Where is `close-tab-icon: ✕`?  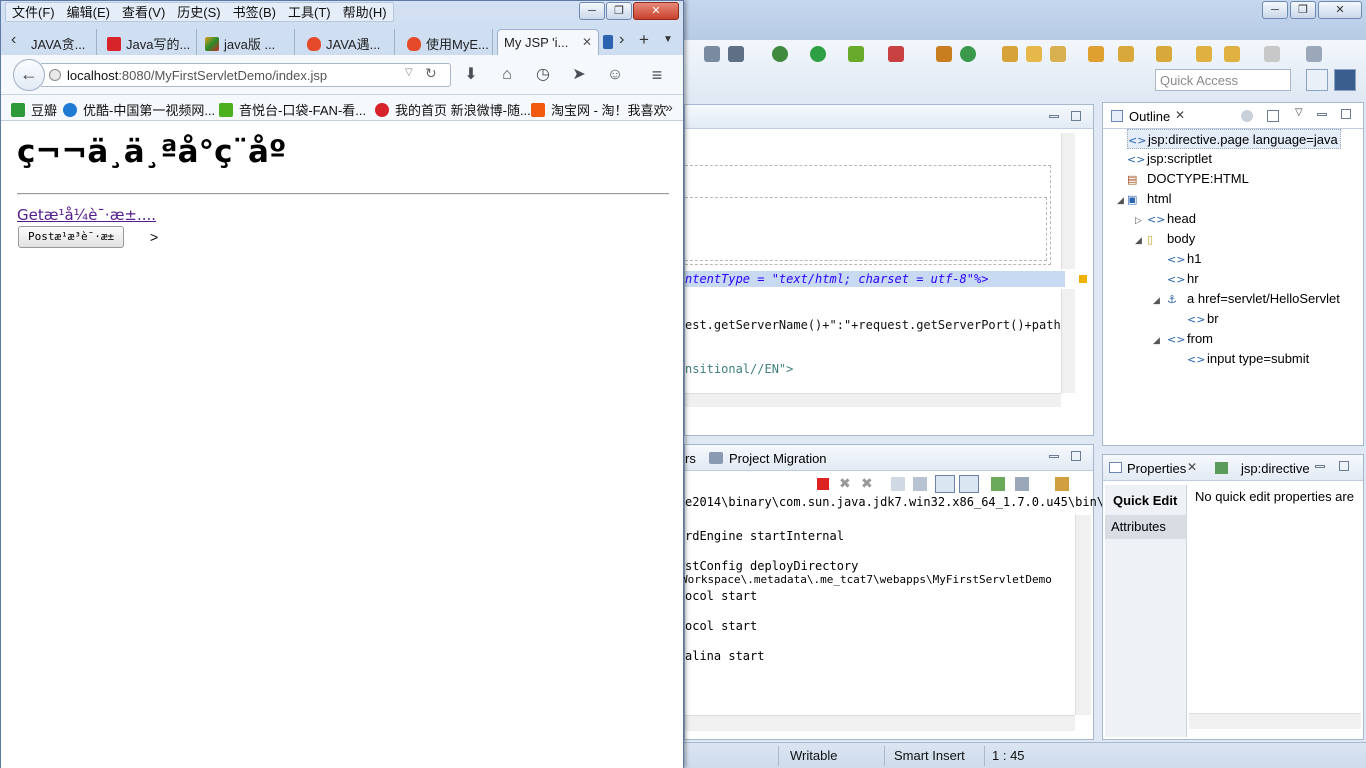
close-tab-icon: ✕ is located at coordinates (587, 42).